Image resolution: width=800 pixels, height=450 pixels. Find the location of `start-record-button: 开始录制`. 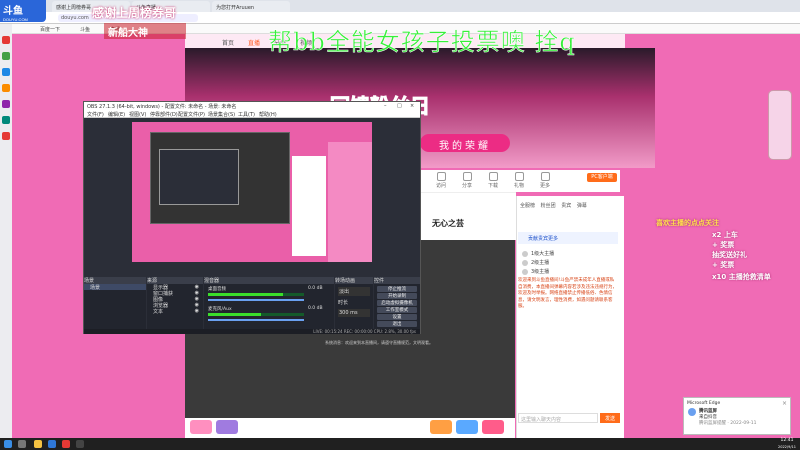

start-record-button: 开始录制 is located at coordinates (397, 296).